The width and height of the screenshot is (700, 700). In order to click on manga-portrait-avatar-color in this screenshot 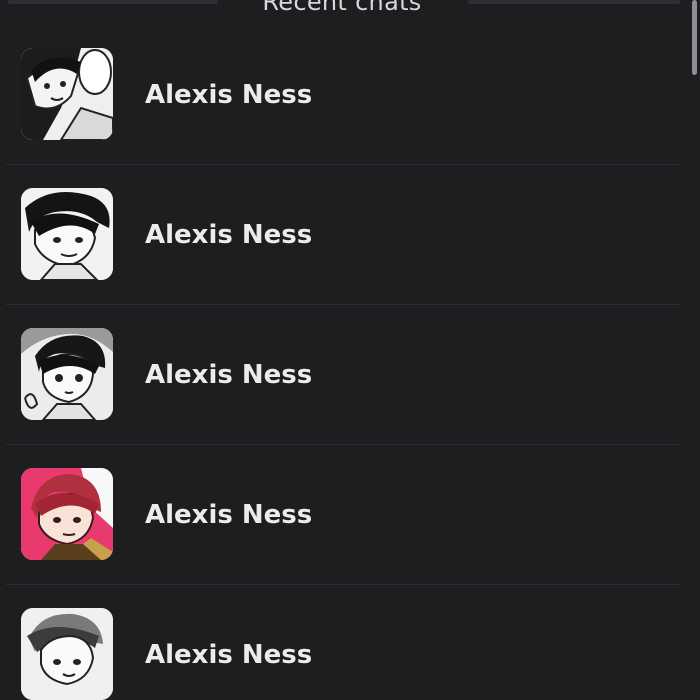, I will do `click(67, 514)`.